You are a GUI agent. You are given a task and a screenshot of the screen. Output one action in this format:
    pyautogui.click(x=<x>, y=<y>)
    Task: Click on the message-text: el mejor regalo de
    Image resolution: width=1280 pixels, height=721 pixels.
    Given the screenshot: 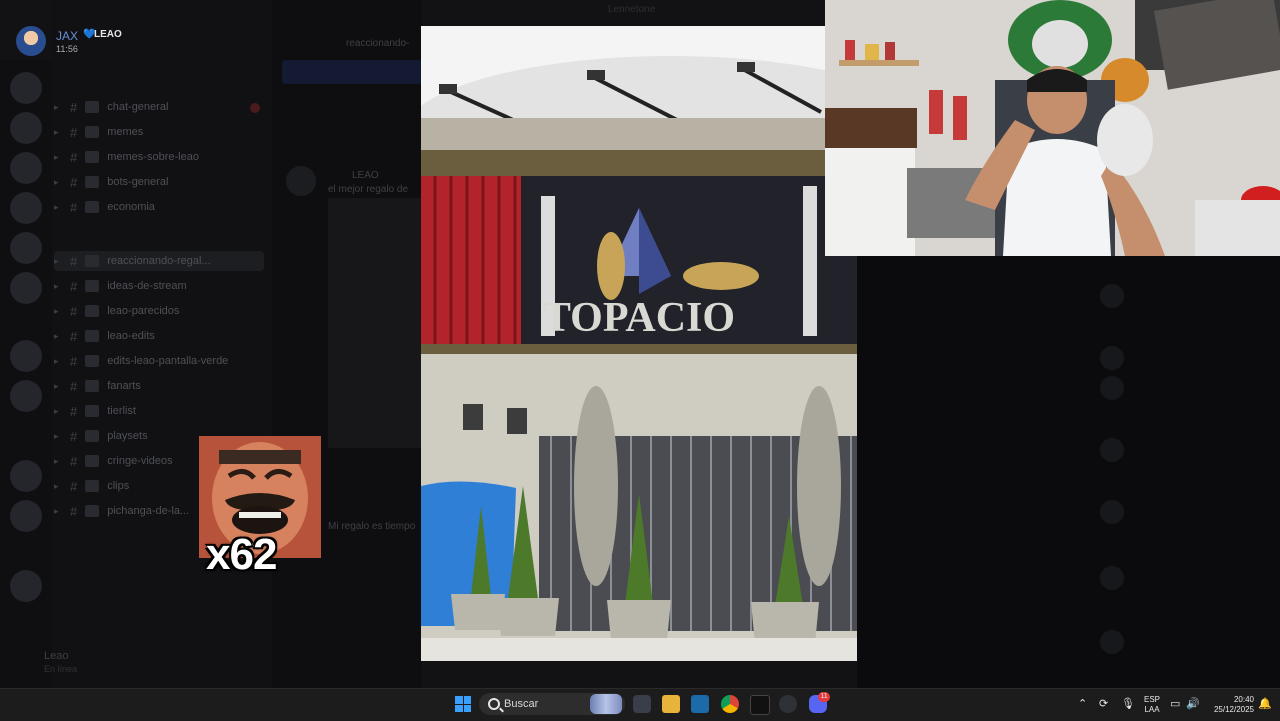 What is the action you would take?
    pyautogui.click(x=368, y=189)
    